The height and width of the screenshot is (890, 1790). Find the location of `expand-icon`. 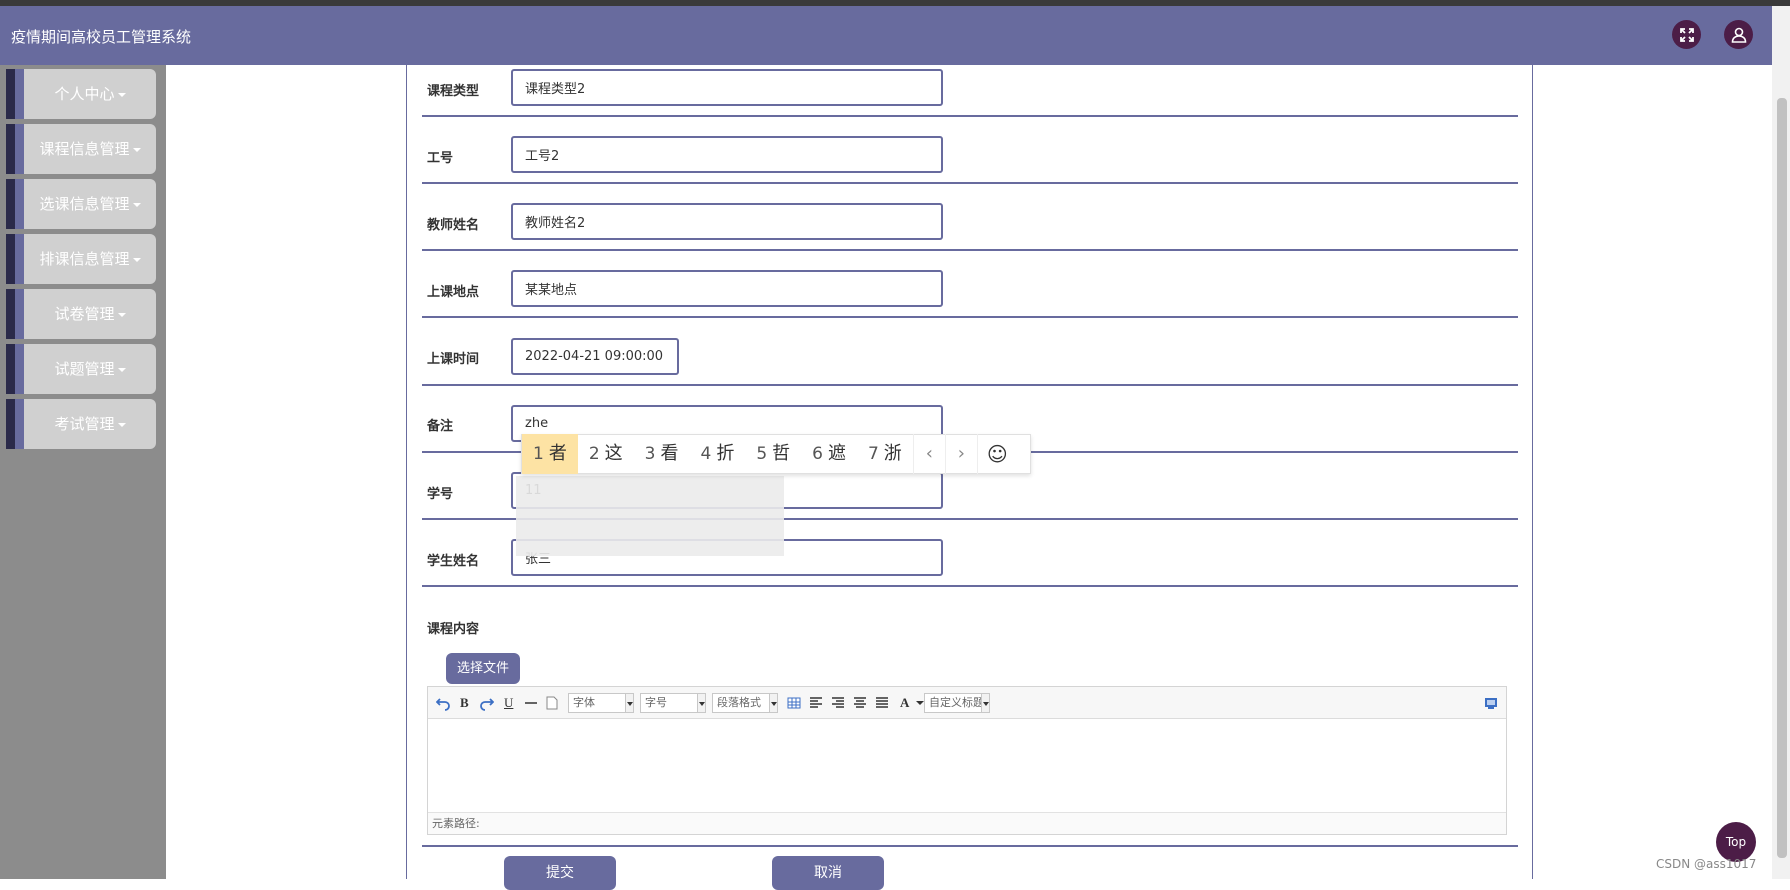

expand-icon is located at coordinates (1686, 34).